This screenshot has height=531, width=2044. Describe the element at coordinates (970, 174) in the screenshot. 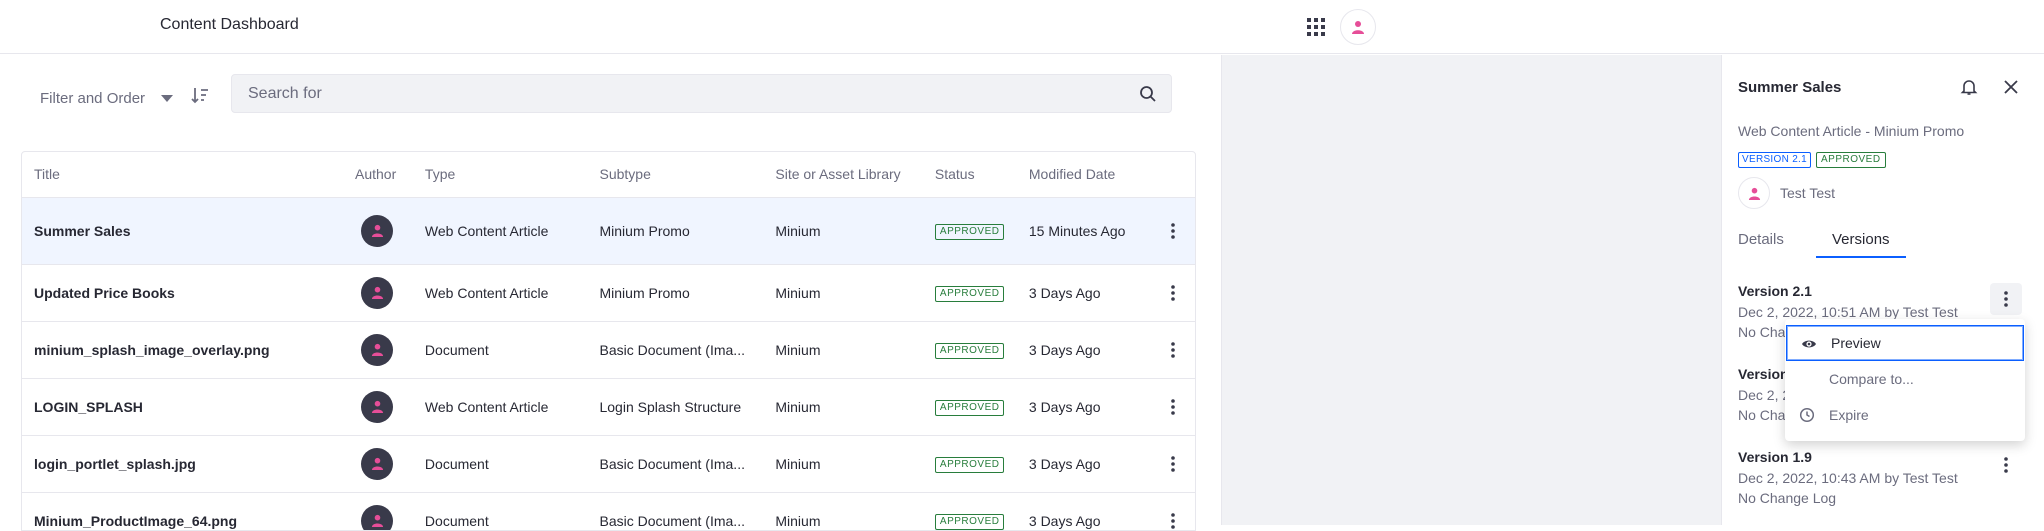

I see `column-header-status: Status` at that location.